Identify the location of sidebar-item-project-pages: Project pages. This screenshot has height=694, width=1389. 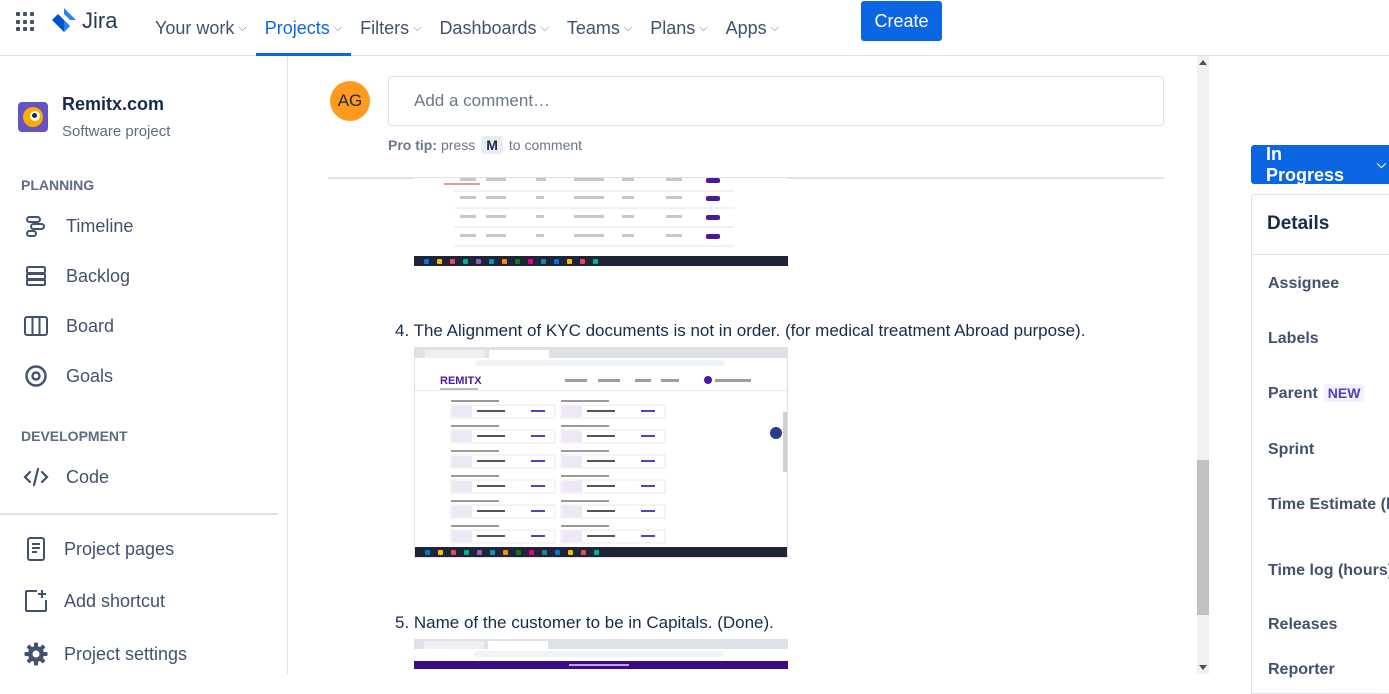
(98, 549).